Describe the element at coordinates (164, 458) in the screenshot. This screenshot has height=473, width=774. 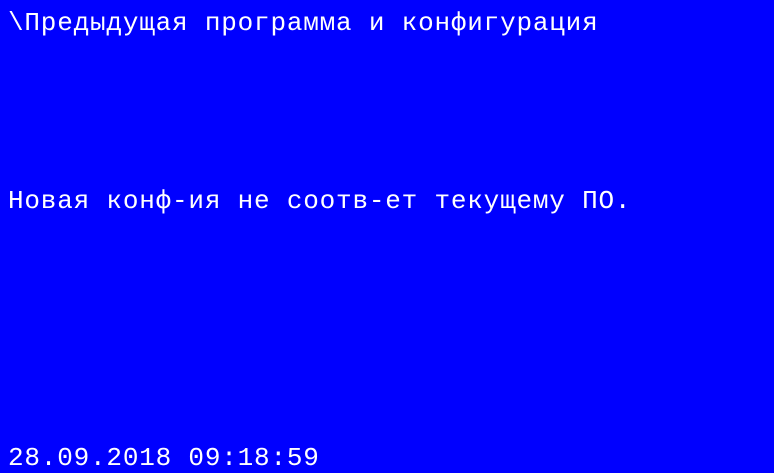
I see `datetime-display: 28.09.2018 09:18:59` at that location.